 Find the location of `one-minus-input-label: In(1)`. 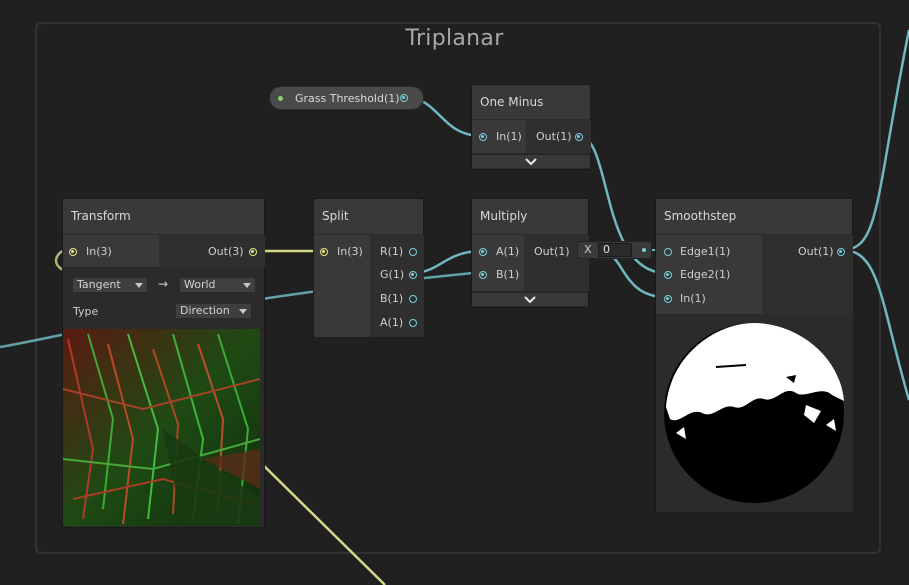

one-minus-input-label: In(1) is located at coordinates (509, 136).